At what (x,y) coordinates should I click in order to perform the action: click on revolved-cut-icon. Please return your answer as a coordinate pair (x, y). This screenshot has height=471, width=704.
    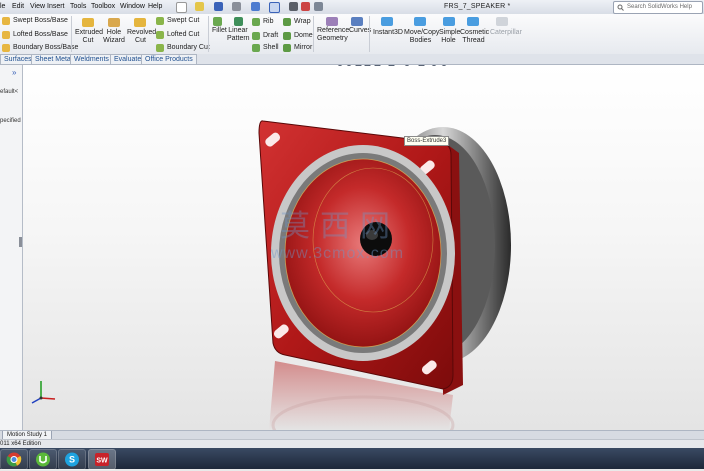
    Looking at the image, I should click on (140, 22).